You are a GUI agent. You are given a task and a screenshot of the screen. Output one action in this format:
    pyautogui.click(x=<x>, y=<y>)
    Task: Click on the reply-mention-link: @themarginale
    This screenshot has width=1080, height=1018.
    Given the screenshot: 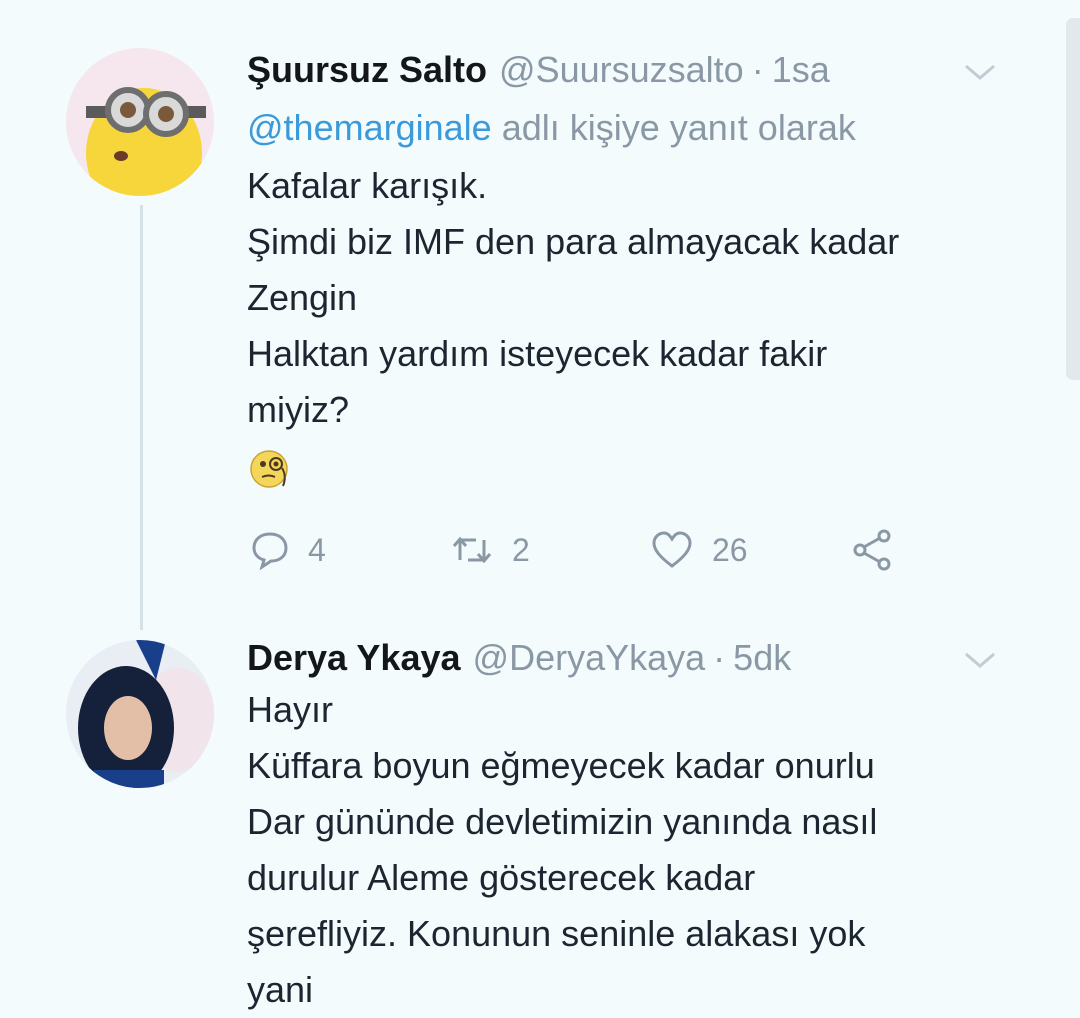 What is the action you would take?
    pyautogui.click(x=369, y=127)
    